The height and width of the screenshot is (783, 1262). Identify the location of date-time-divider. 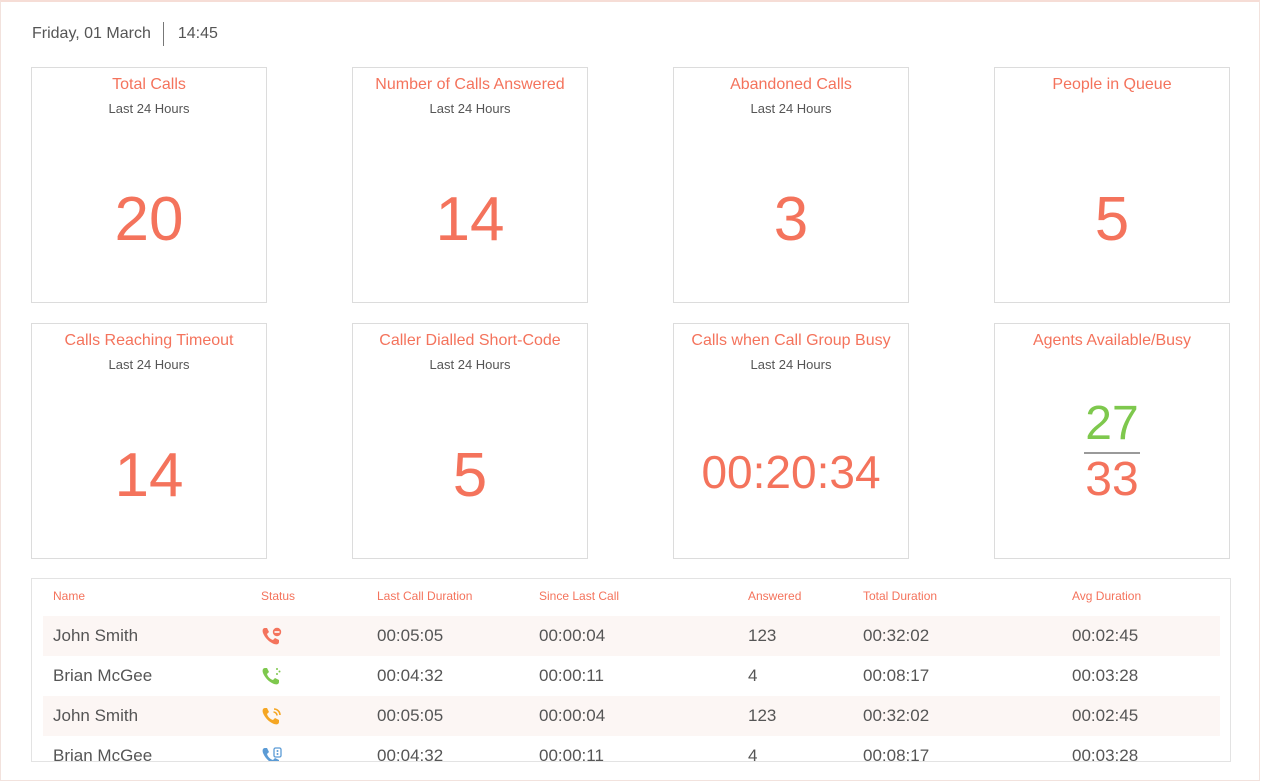
(163, 34).